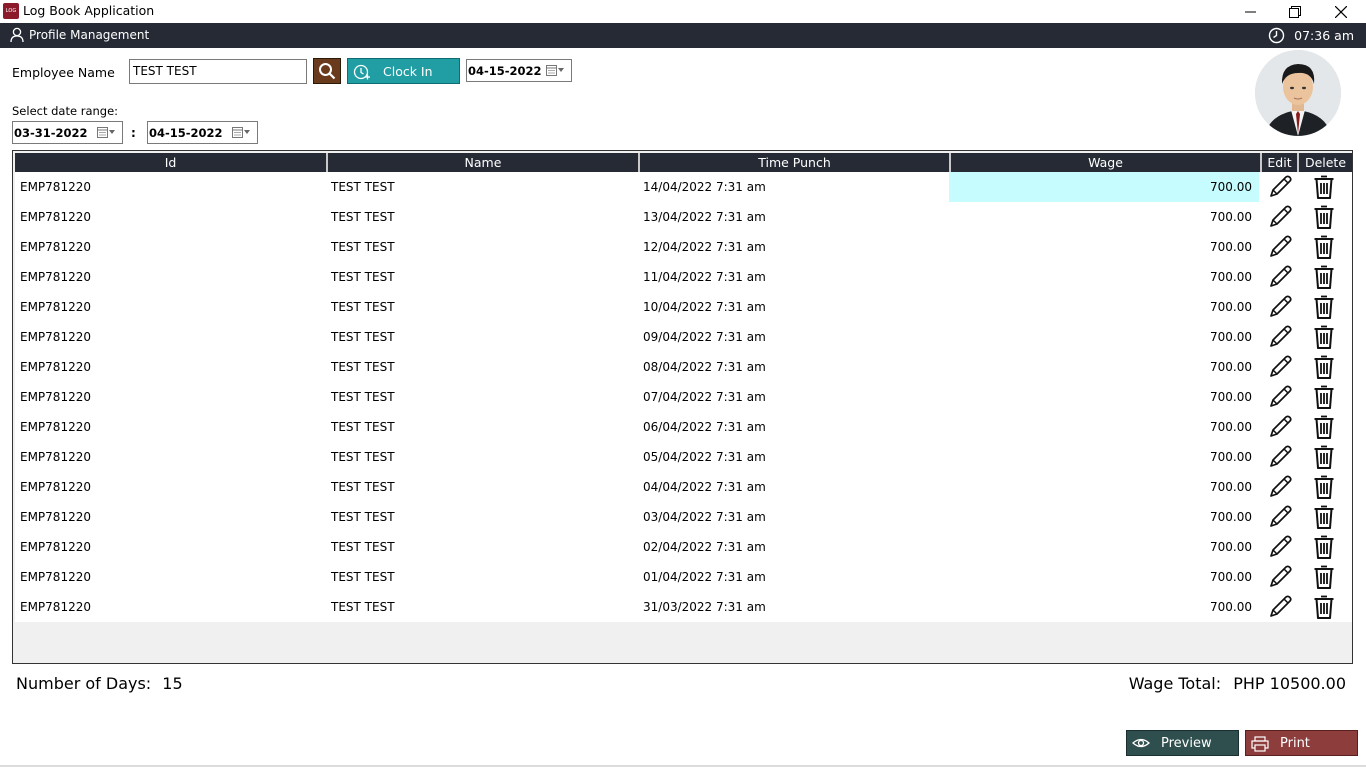  I want to click on column-header-wage: Wage, so click(1104, 162).